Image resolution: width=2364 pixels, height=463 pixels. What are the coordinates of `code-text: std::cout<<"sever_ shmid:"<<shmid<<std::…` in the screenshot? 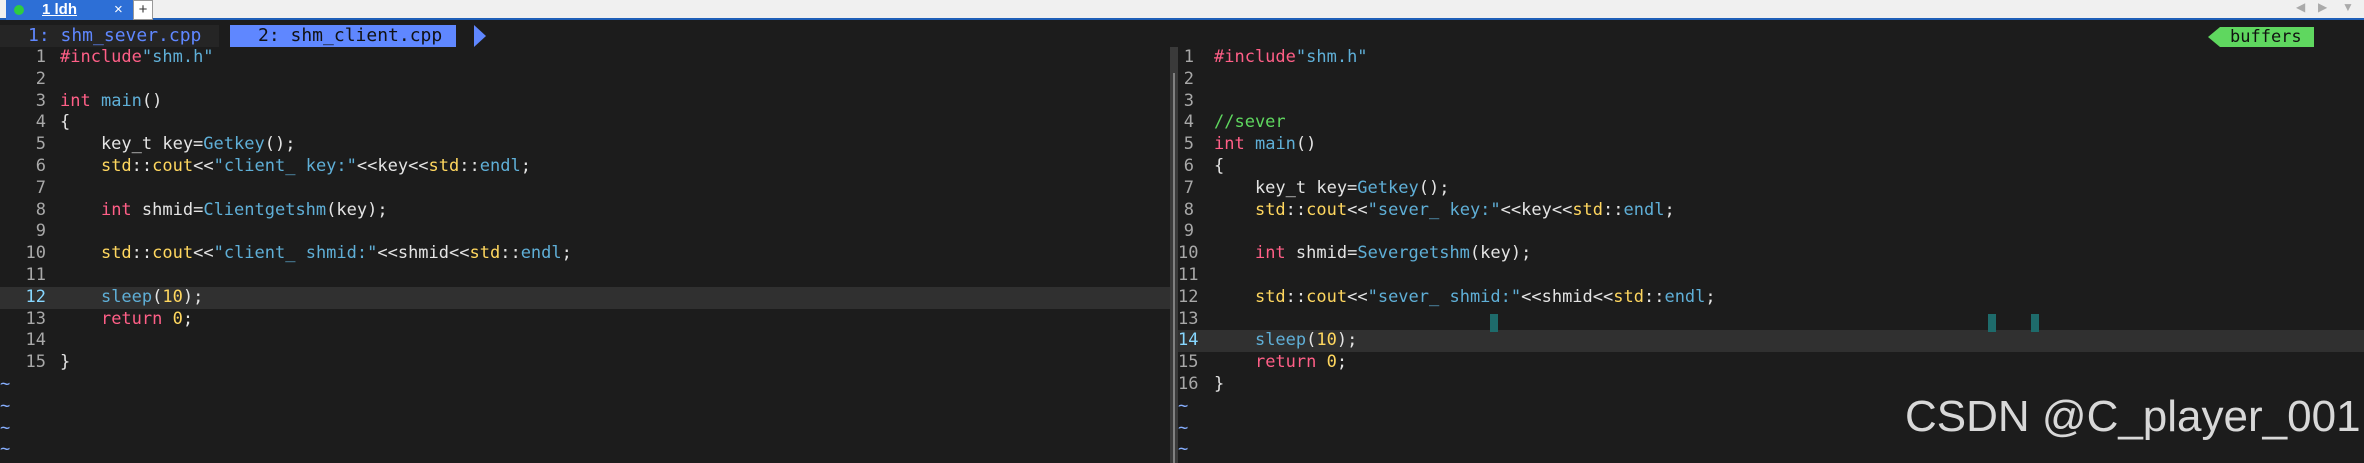 It's located at (1485, 296).